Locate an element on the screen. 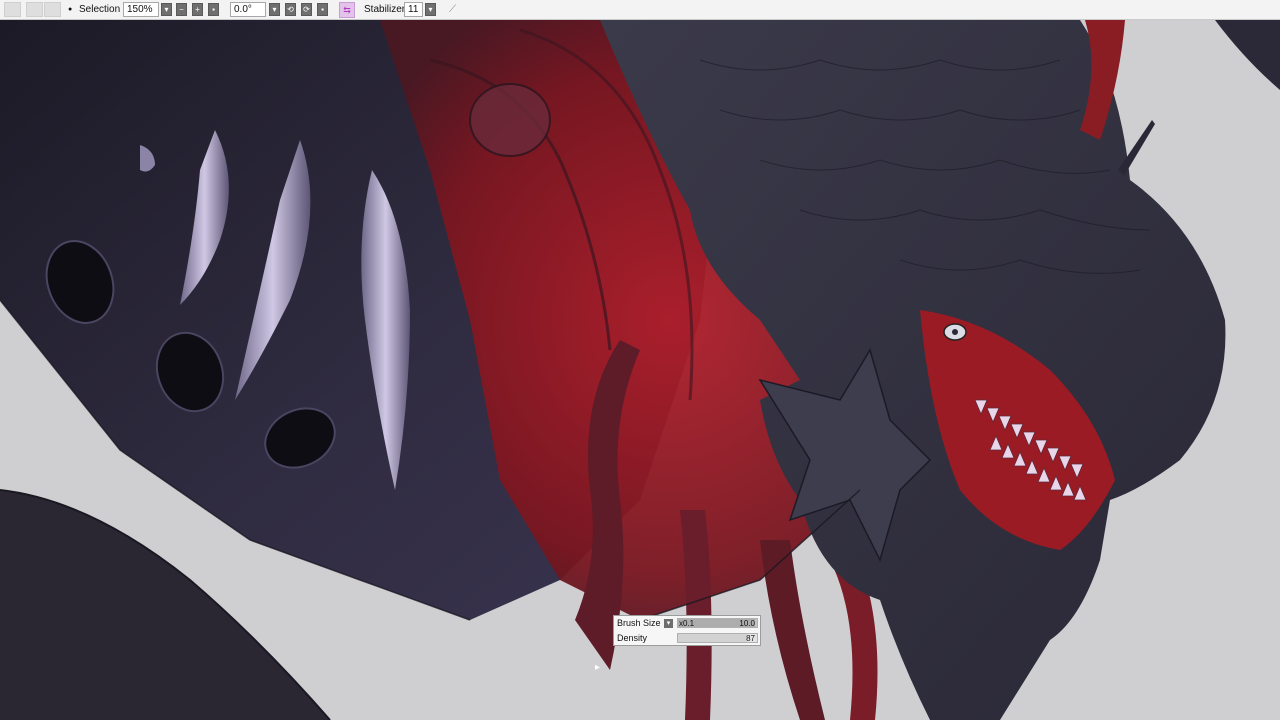 Image resolution: width=1280 pixels, height=720 pixels. brush-size-slider: x0.1 10.0 is located at coordinates (717, 623).